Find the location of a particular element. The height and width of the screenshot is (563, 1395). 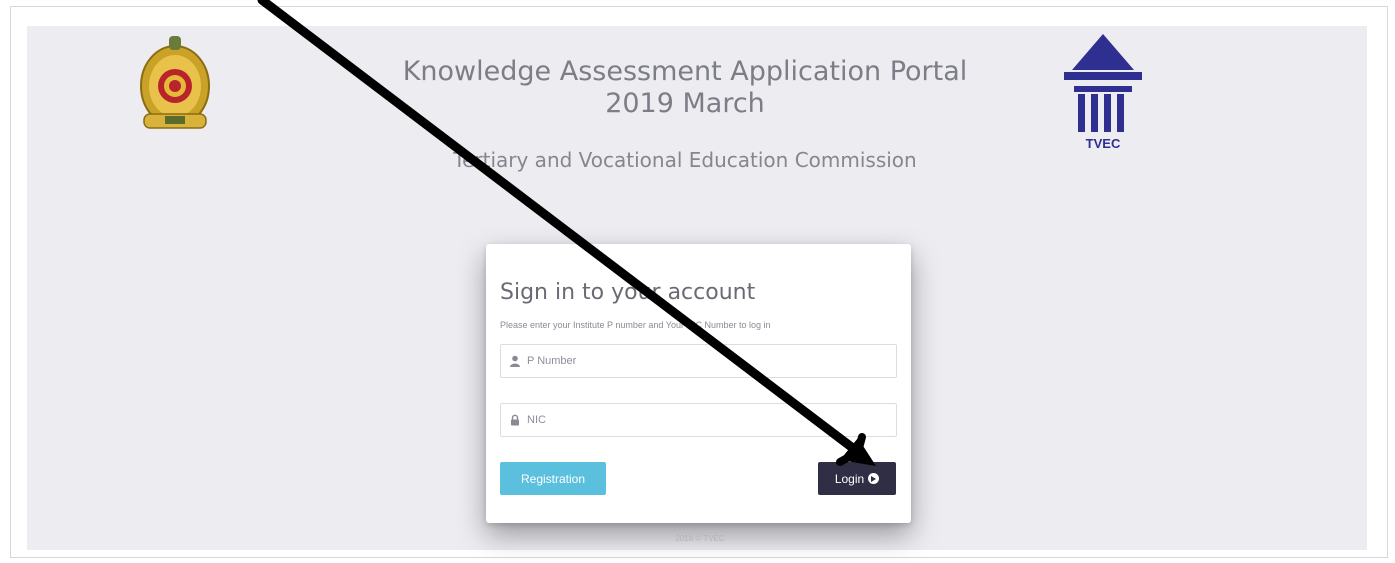

footer-copyright: 2018 © TVEC is located at coordinates (700, 538).